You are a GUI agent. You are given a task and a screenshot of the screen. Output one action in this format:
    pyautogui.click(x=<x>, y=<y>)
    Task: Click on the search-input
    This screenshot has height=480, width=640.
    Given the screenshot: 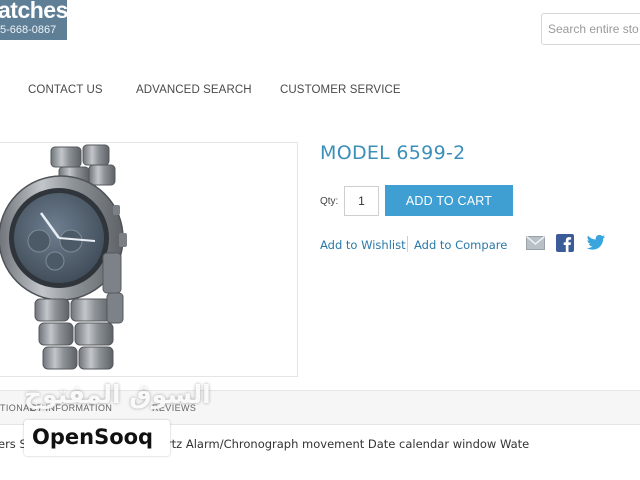 What is the action you would take?
    pyautogui.click(x=591, y=29)
    